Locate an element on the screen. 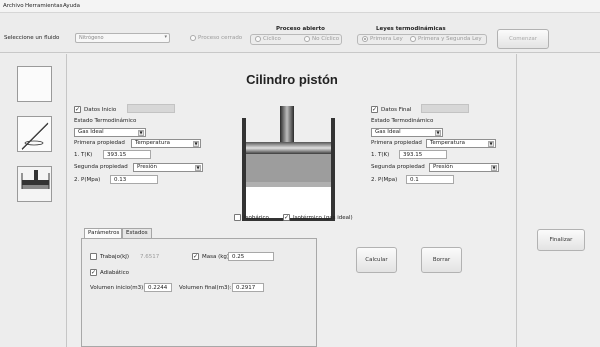 The width and height of the screenshot is (600, 347). segunda-propiedad-final-select: Presión ▼ is located at coordinates (464, 167).